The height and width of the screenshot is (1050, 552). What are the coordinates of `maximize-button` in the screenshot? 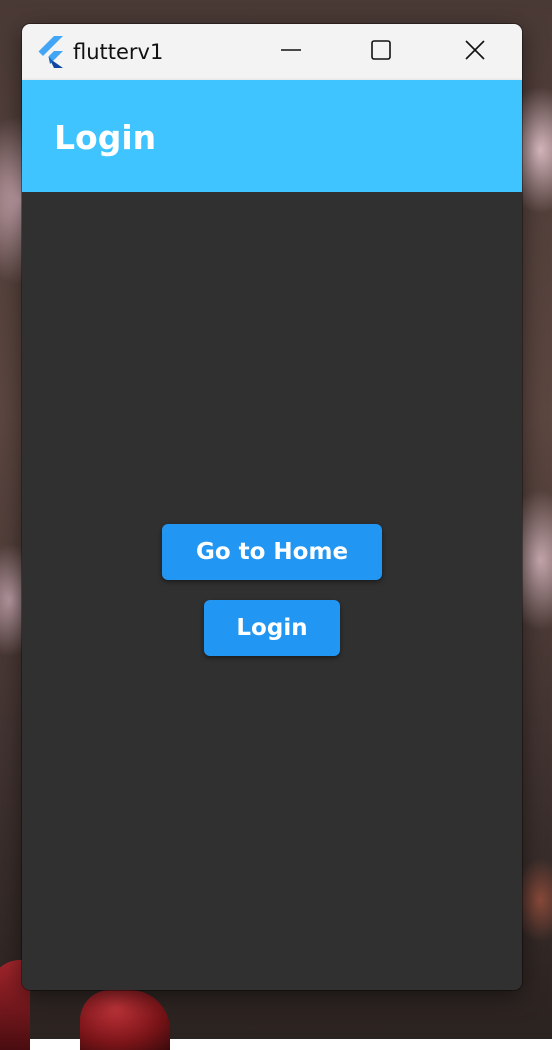 It's located at (381, 52).